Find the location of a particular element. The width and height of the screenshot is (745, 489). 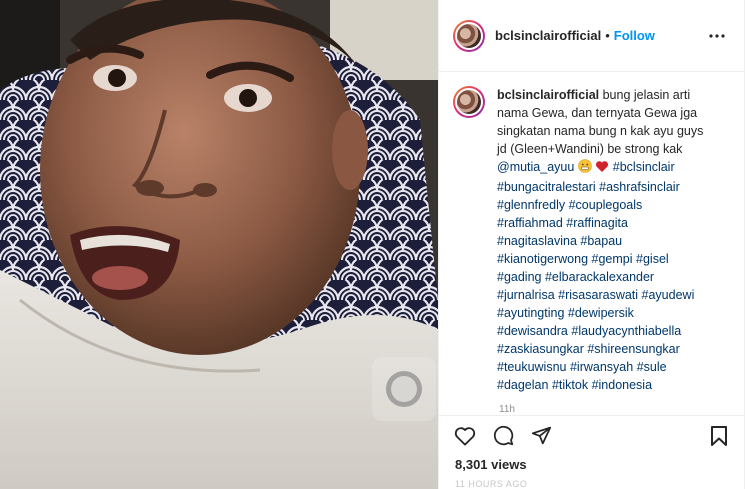

hashtag-link: #tiktok is located at coordinates (570, 385).